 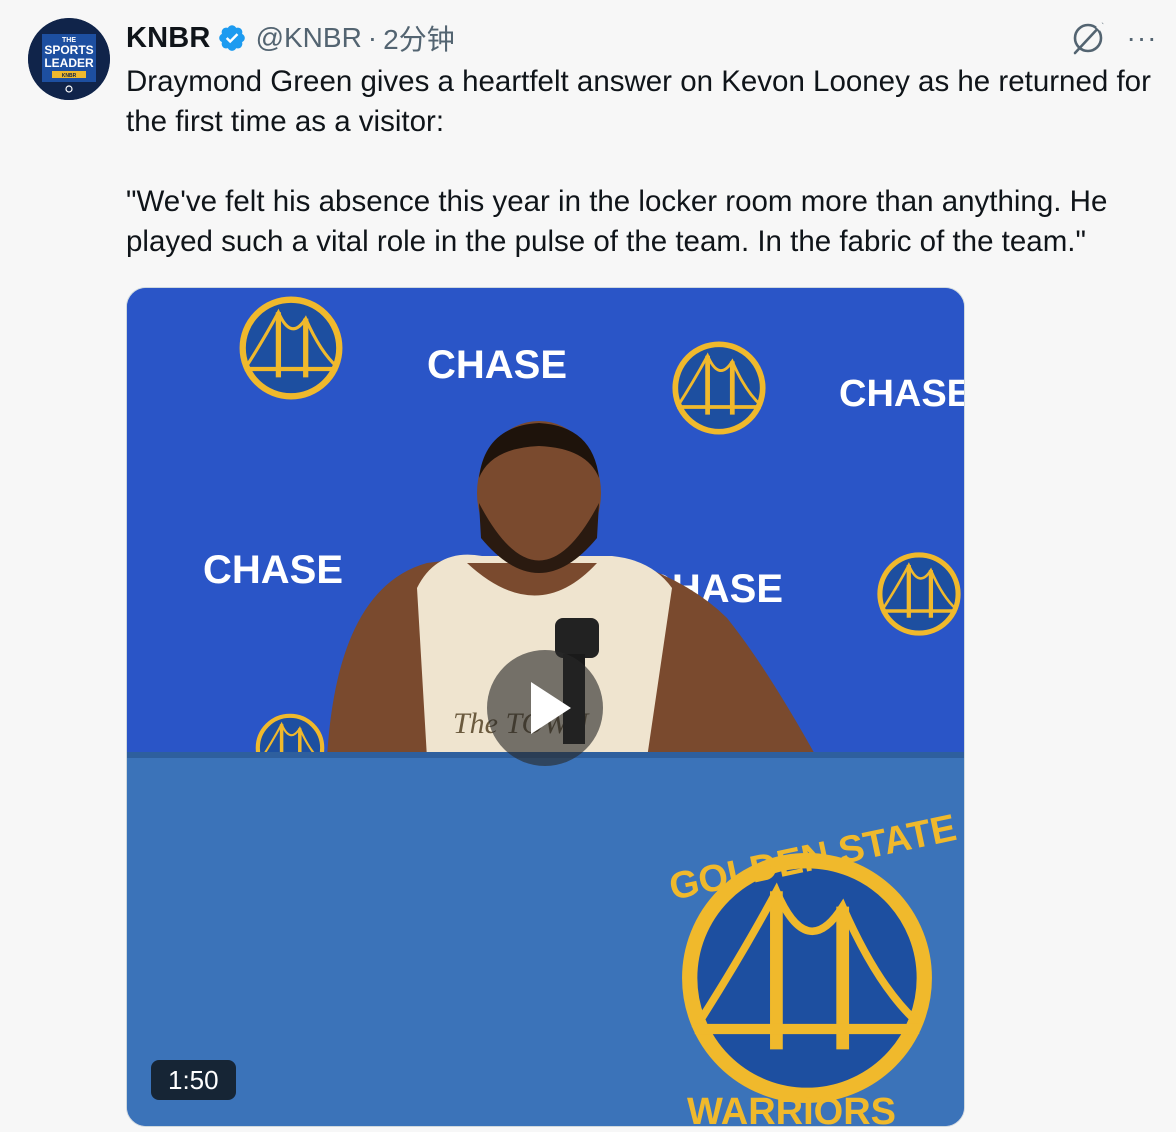 I want to click on tweet-header: KNBR @KNBR · 2分钟, so click(x=290, y=38).